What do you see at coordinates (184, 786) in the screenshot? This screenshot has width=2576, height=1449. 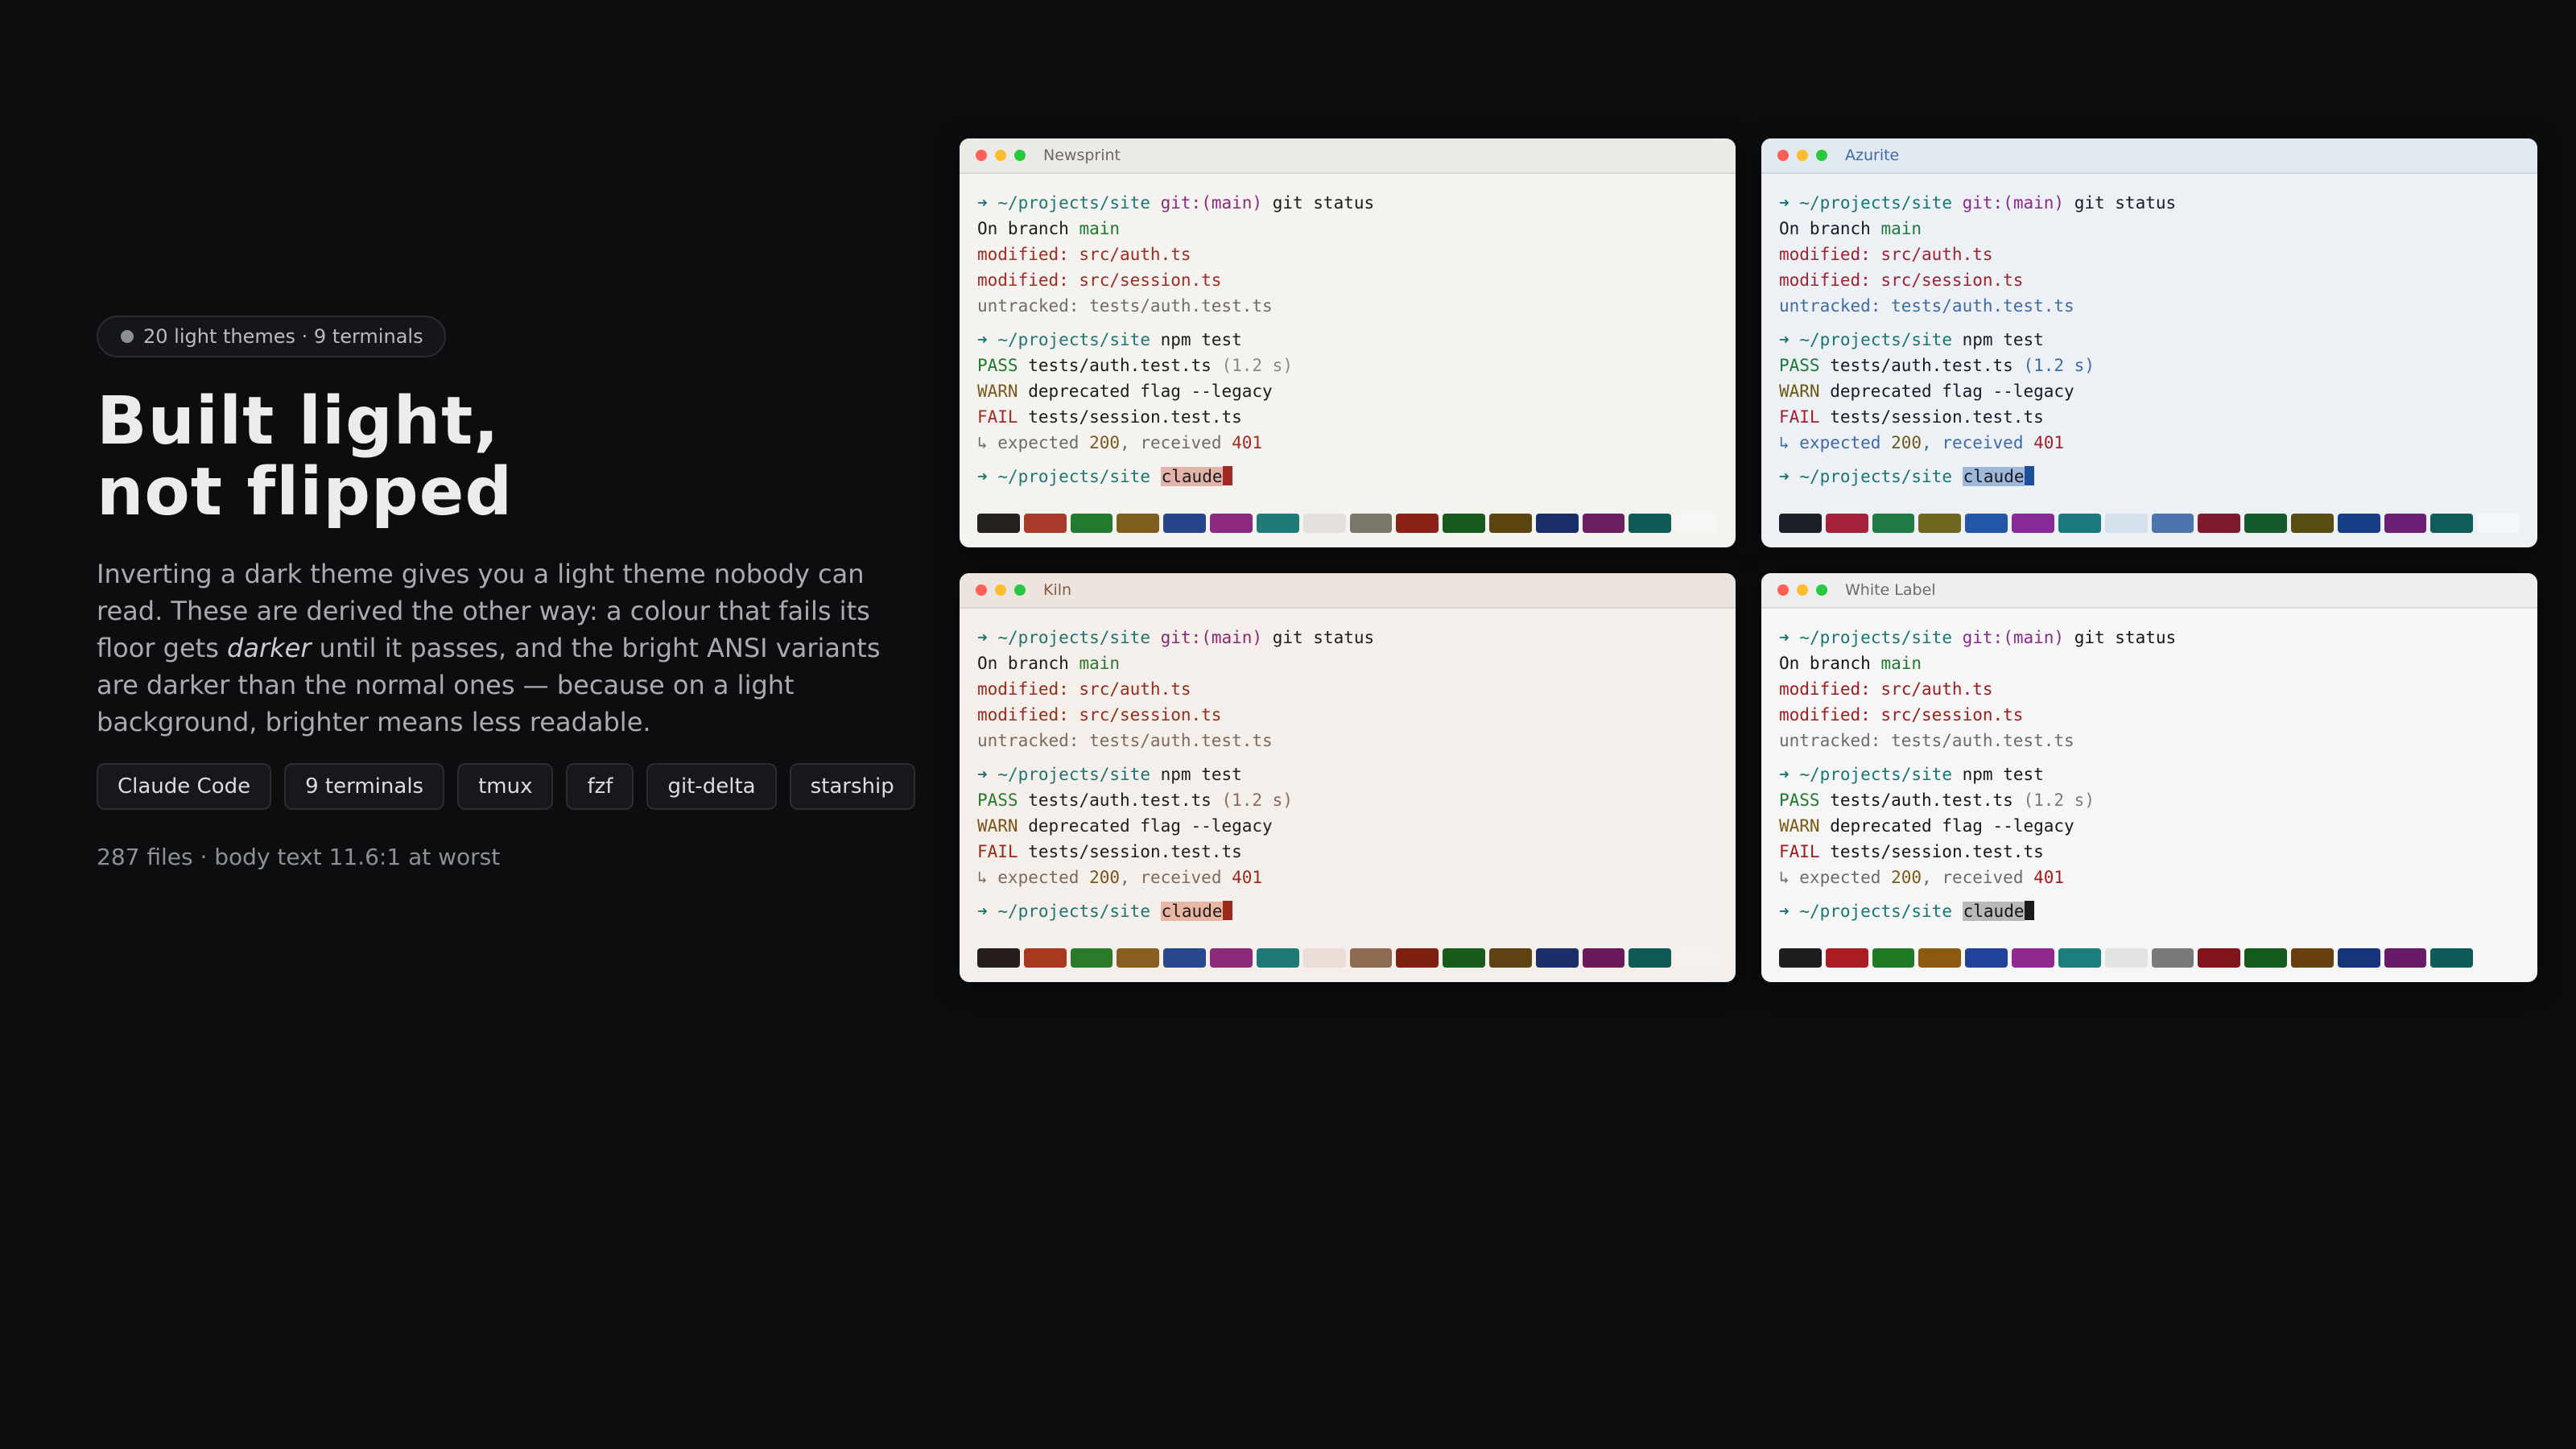 I see `tag-chip: Claude Code` at bounding box center [184, 786].